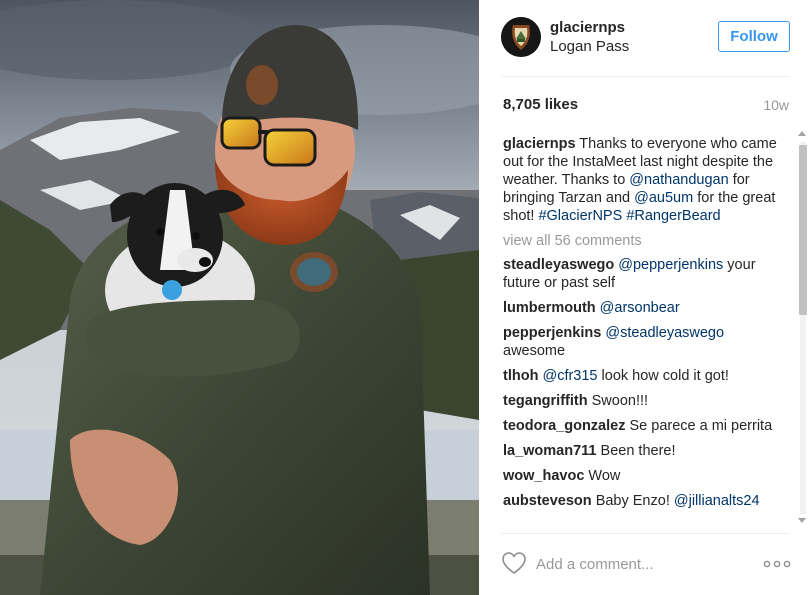  I want to click on comment-username: tlhoh, so click(520, 376).